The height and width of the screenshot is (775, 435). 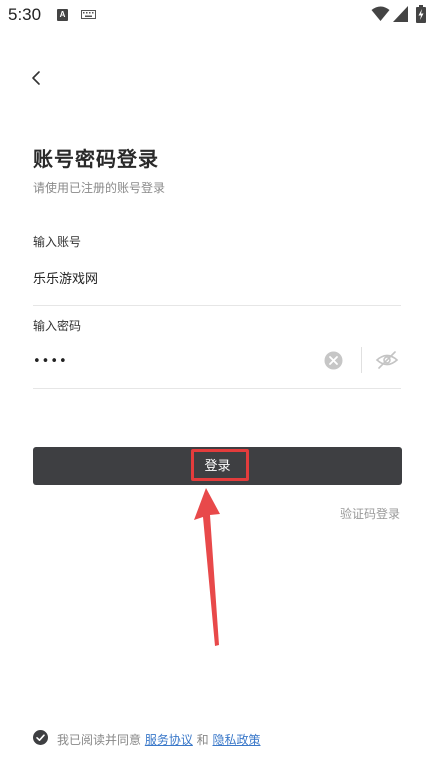 What do you see at coordinates (99, 188) in the screenshot?
I see `page-subtitle: 请使用已注册的账号登录` at bounding box center [99, 188].